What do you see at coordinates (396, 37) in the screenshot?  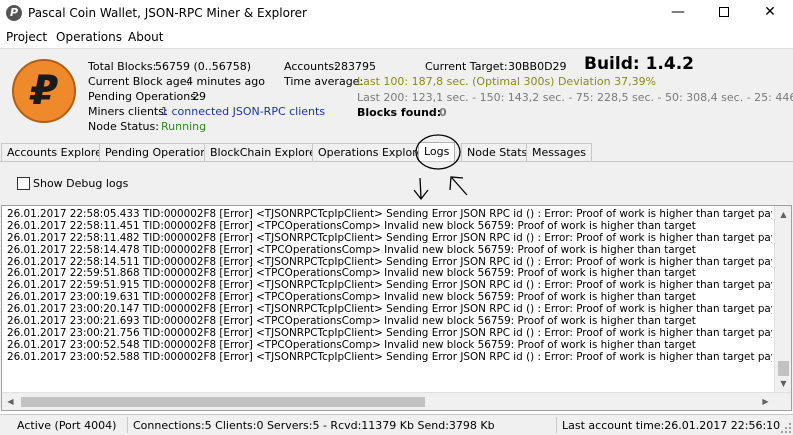 I see `menu-bar: Project Operations About` at bounding box center [396, 37].